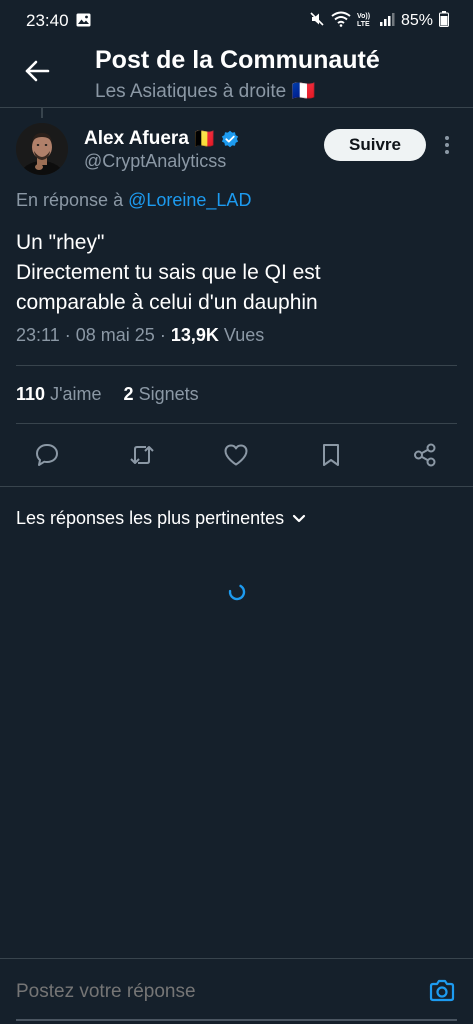 The image size is (473, 1024). Describe the element at coordinates (76, 394) in the screenshot. I see `likes-label: J'aime` at that location.